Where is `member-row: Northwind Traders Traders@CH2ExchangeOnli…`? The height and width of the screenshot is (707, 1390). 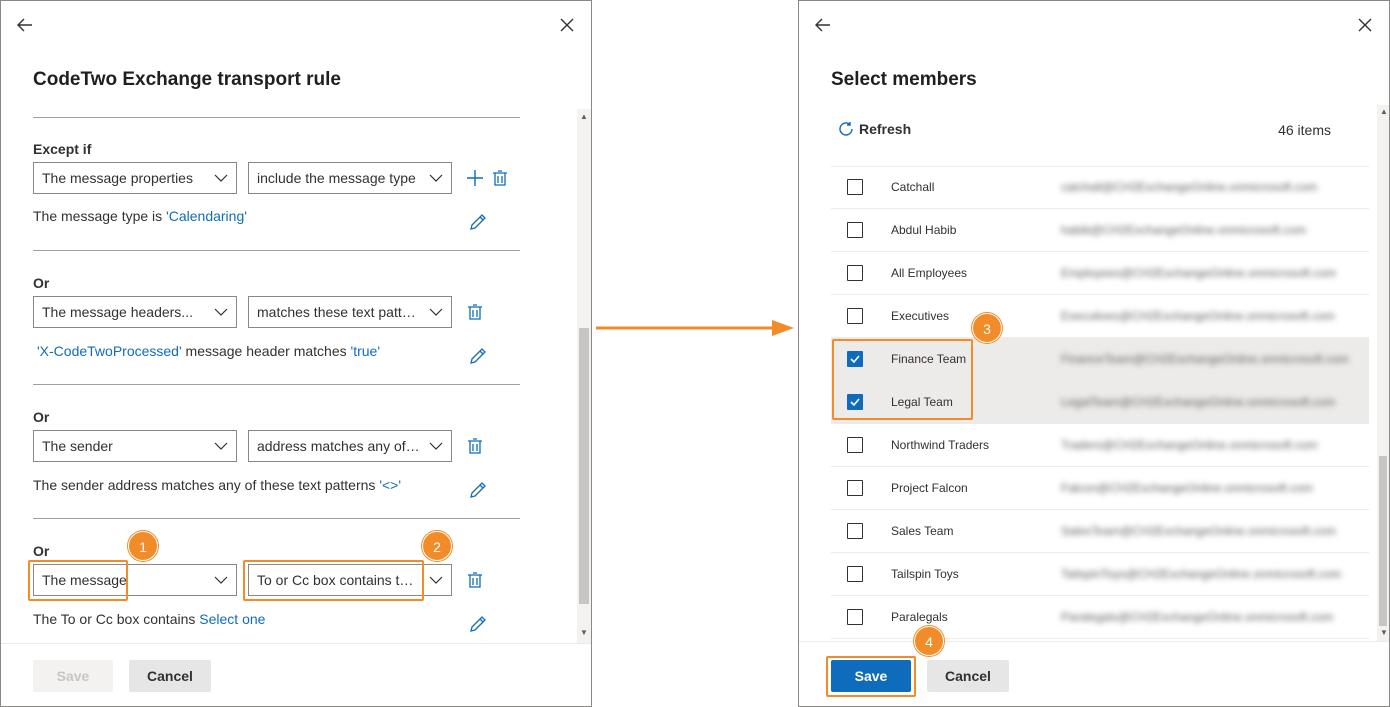 member-row: Northwind Traders Traders@CH2ExchangeOnli… is located at coordinates (1100, 445).